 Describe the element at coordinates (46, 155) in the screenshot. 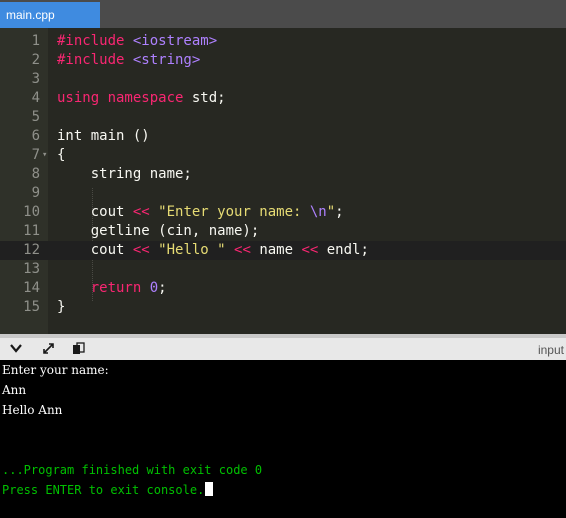

I see `fold-toggle-icon: ▾` at that location.